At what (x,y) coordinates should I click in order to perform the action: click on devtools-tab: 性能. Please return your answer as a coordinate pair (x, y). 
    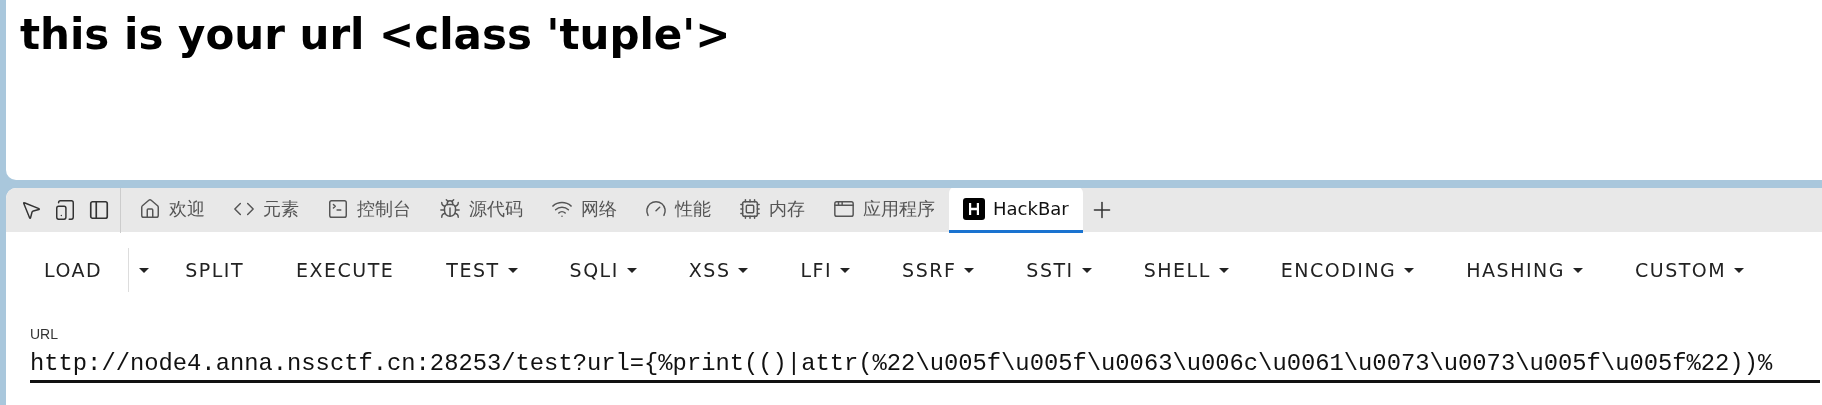
    Looking at the image, I should click on (678, 210).